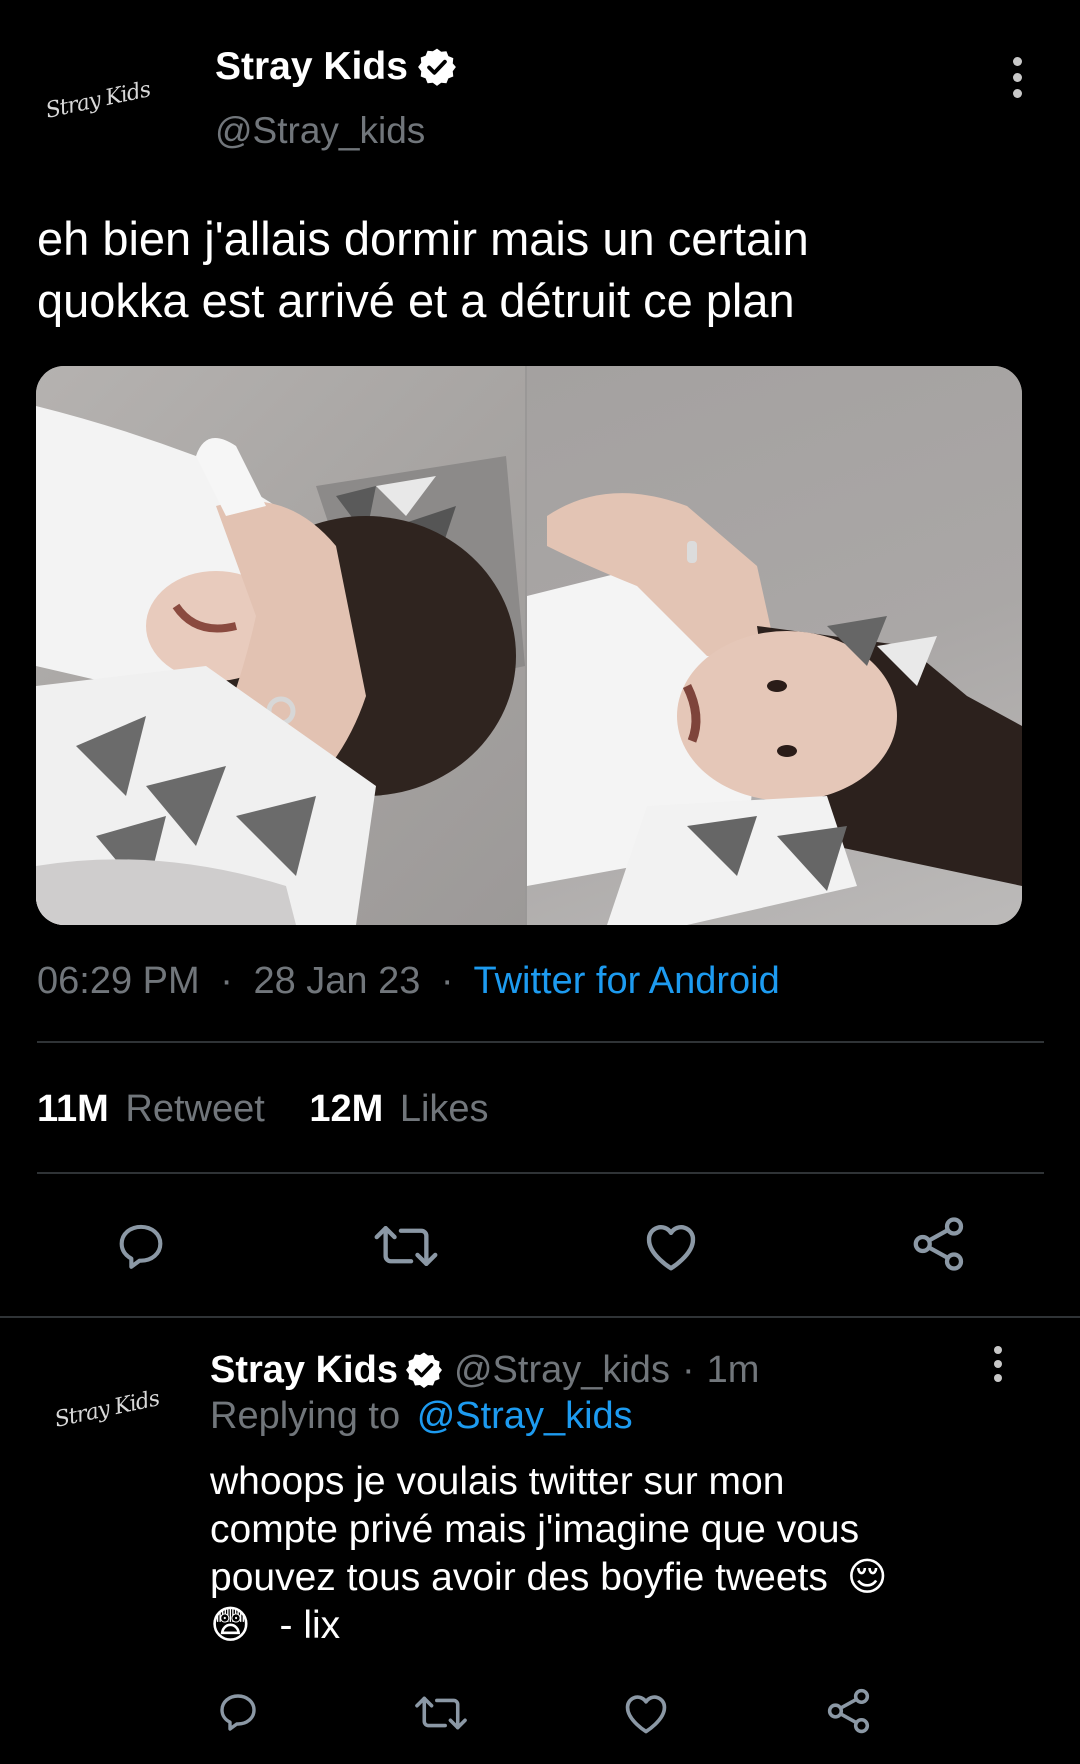  Describe the element at coordinates (310, 1625) in the screenshot. I see `reply-text-suffix: - lix` at that location.